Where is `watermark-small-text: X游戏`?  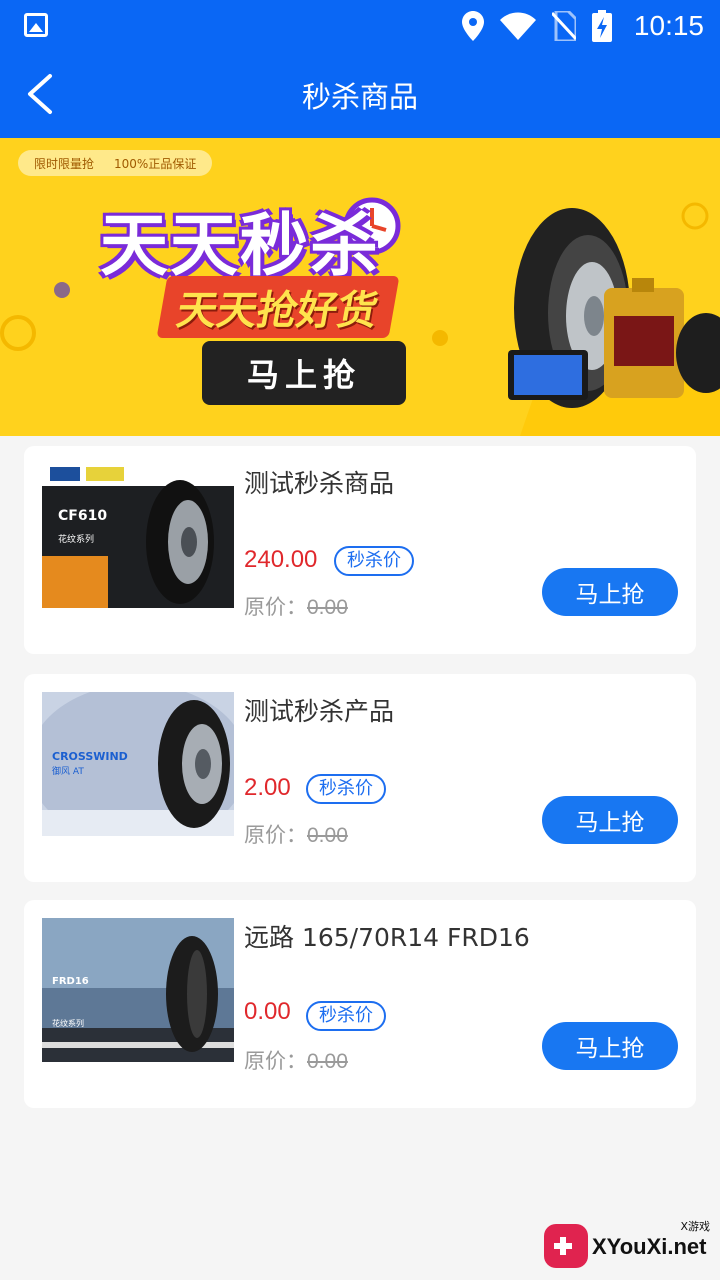 watermark-small-text: X游戏 is located at coordinates (695, 1226).